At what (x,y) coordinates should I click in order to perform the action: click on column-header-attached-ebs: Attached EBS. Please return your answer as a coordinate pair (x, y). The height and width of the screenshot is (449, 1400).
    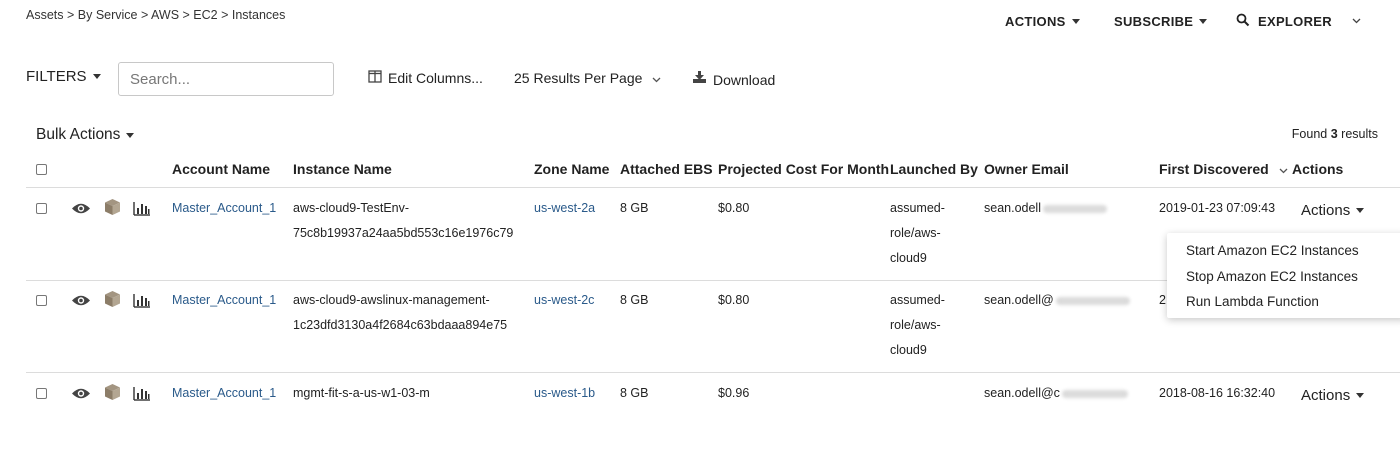
    Looking at the image, I should click on (666, 169).